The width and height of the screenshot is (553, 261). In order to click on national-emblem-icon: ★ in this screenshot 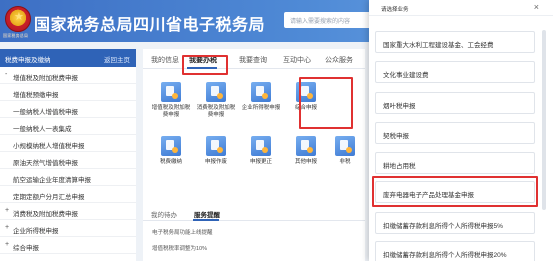, I will do `click(18, 19)`.